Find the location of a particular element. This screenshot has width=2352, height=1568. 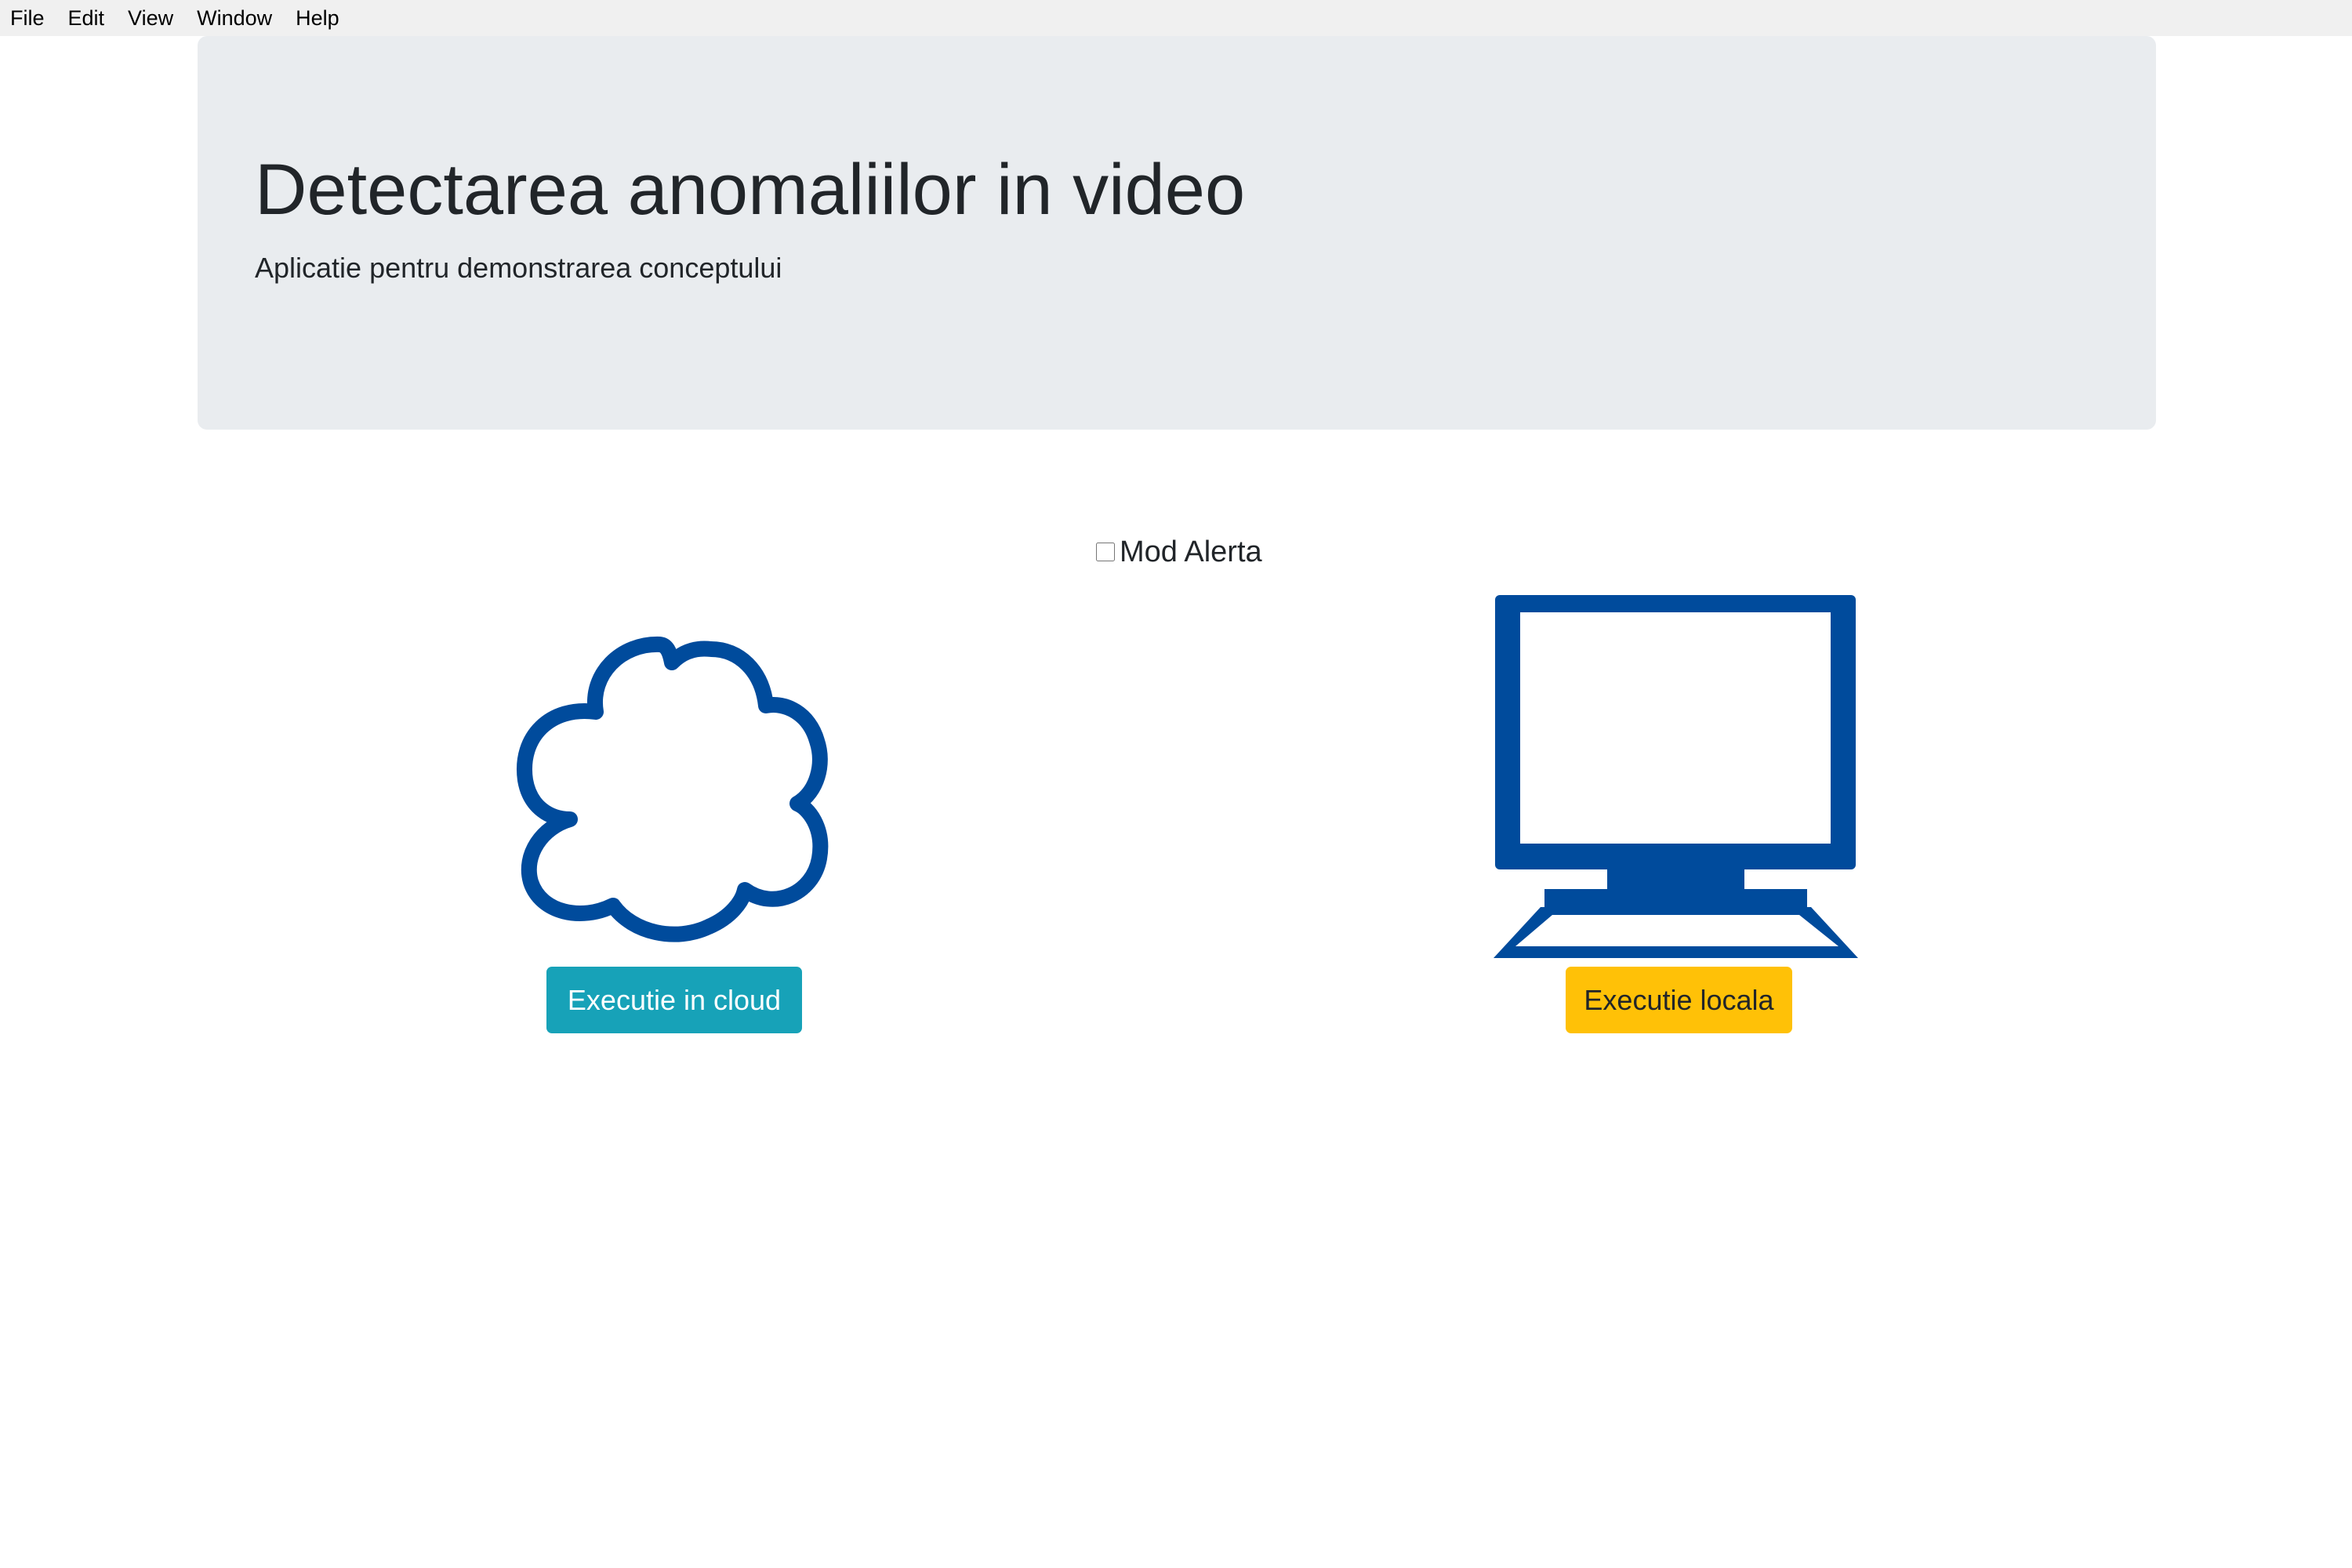

cloud-icon is located at coordinates (673, 789).